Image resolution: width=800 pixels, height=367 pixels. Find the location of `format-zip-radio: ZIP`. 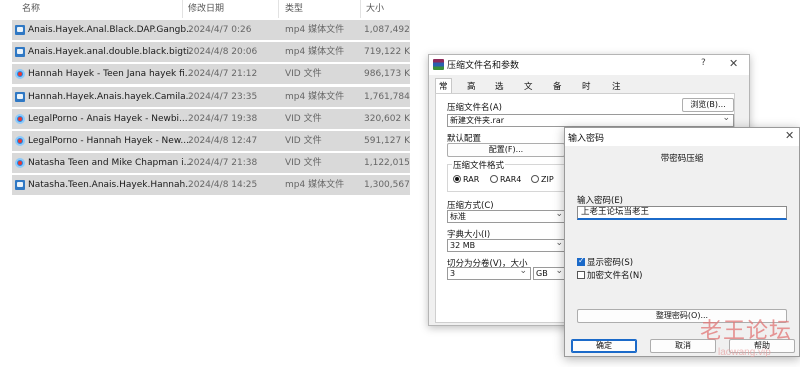

format-zip-radio: ZIP is located at coordinates (542, 179).